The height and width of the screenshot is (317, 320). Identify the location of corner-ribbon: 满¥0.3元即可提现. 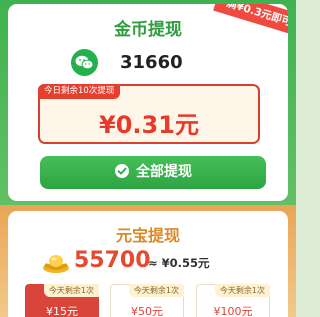
(242, 29).